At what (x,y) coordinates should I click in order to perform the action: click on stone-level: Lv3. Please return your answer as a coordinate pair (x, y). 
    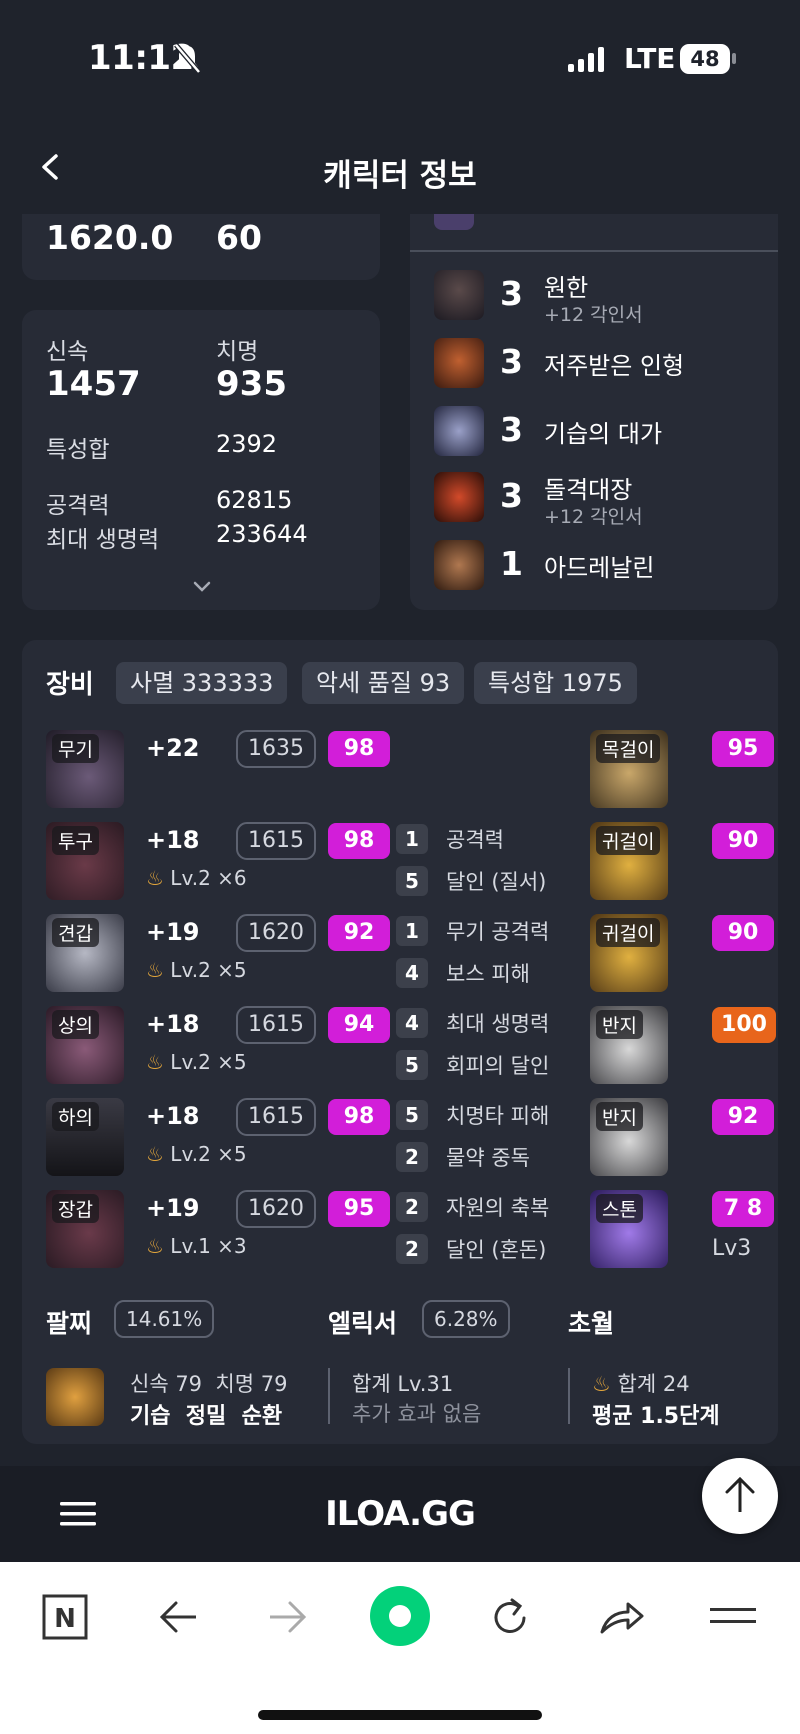
    Looking at the image, I should click on (732, 1248).